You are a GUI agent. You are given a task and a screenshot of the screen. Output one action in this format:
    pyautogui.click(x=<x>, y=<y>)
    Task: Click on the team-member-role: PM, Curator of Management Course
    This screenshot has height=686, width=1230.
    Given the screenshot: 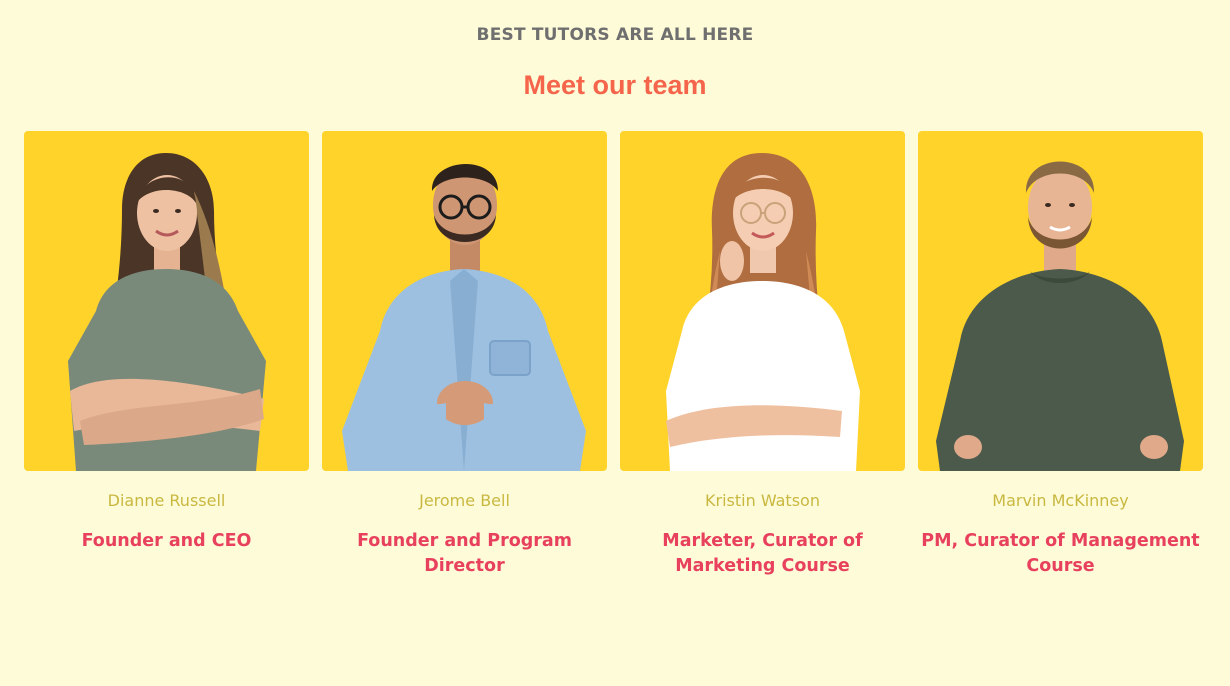 What is the action you would take?
    pyautogui.click(x=1060, y=553)
    